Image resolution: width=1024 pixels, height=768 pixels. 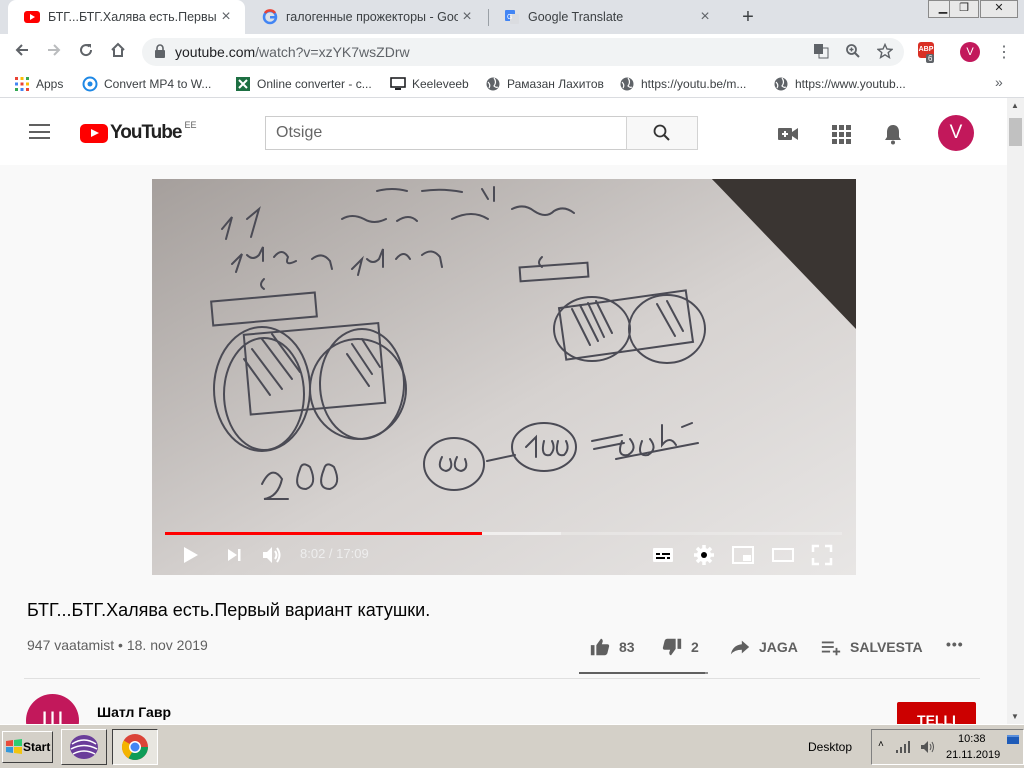 I want to click on fullscreen-button, so click(x=822, y=555).